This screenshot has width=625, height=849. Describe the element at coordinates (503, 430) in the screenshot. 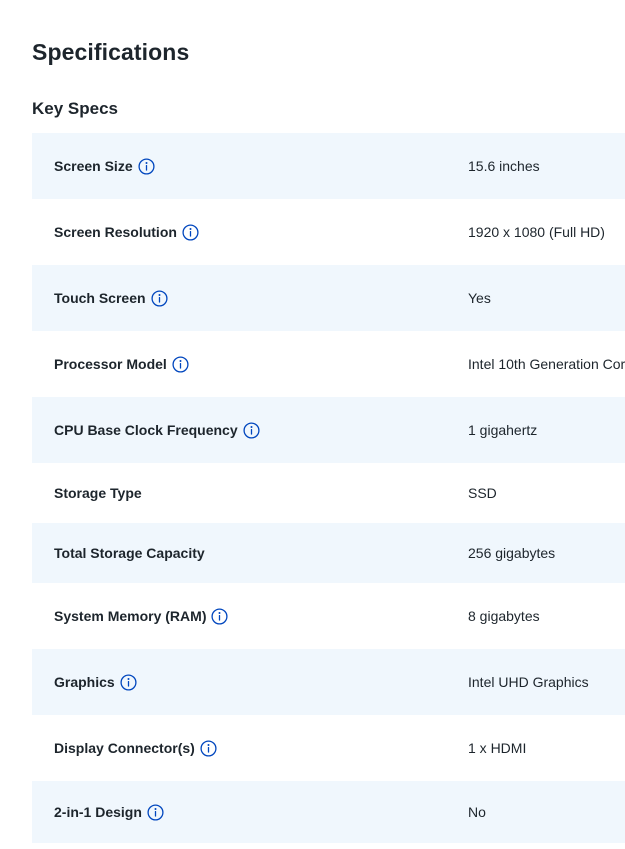

I see `spec-value: 1 gigahertz` at that location.